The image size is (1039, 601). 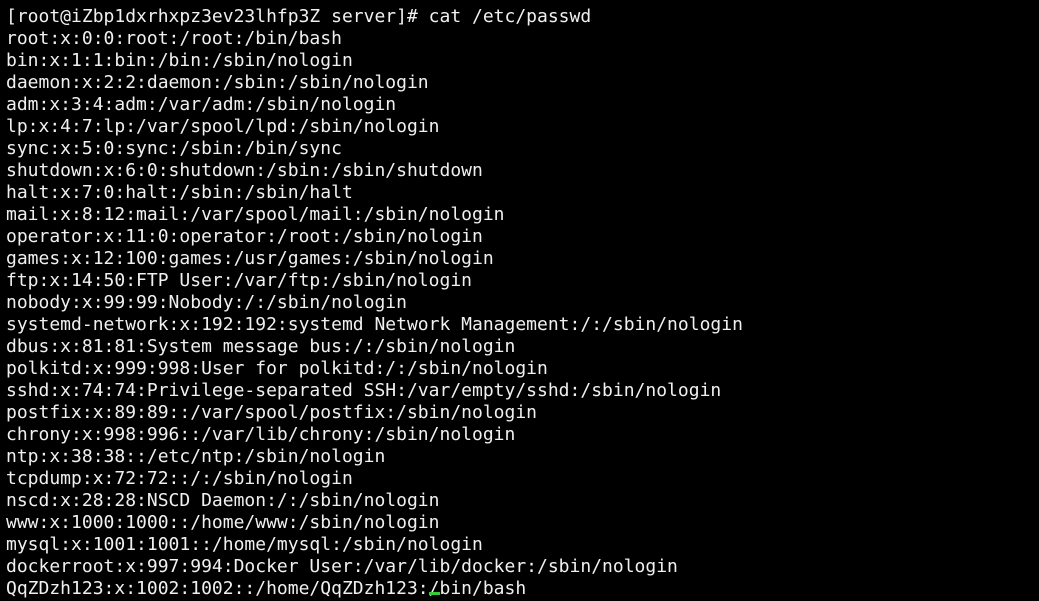 I want to click on output-line: halt:x:7:0:halt:/sbin:/sbin/halt, so click(x=179, y=192).